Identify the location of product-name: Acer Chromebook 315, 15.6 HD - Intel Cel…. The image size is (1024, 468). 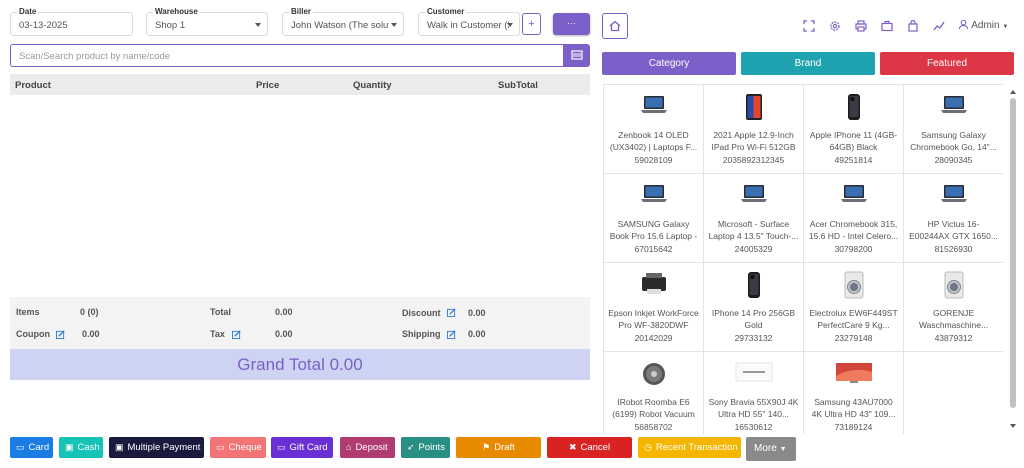
(853, 230).